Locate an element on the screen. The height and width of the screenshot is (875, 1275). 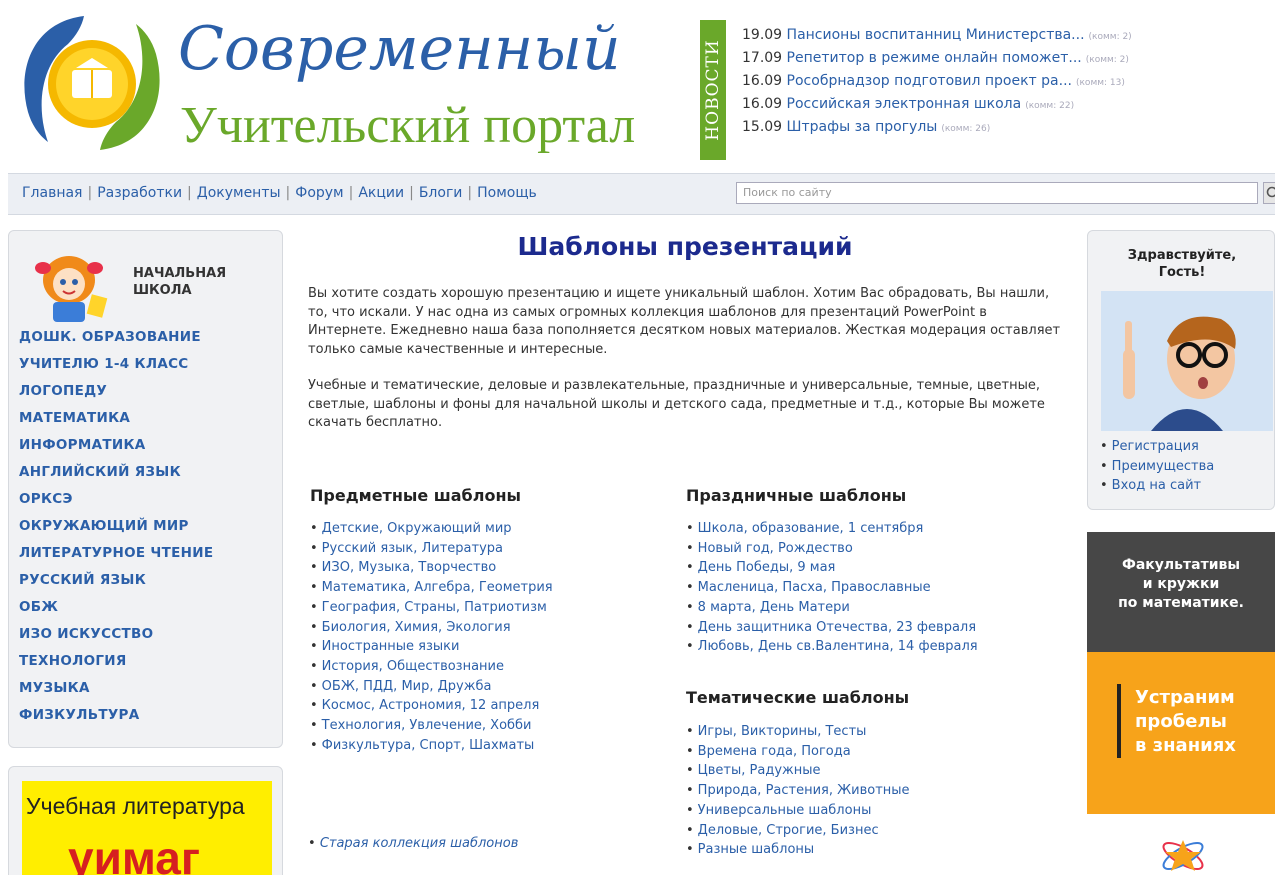
atom-icon is located at coordinates (1183, 855).